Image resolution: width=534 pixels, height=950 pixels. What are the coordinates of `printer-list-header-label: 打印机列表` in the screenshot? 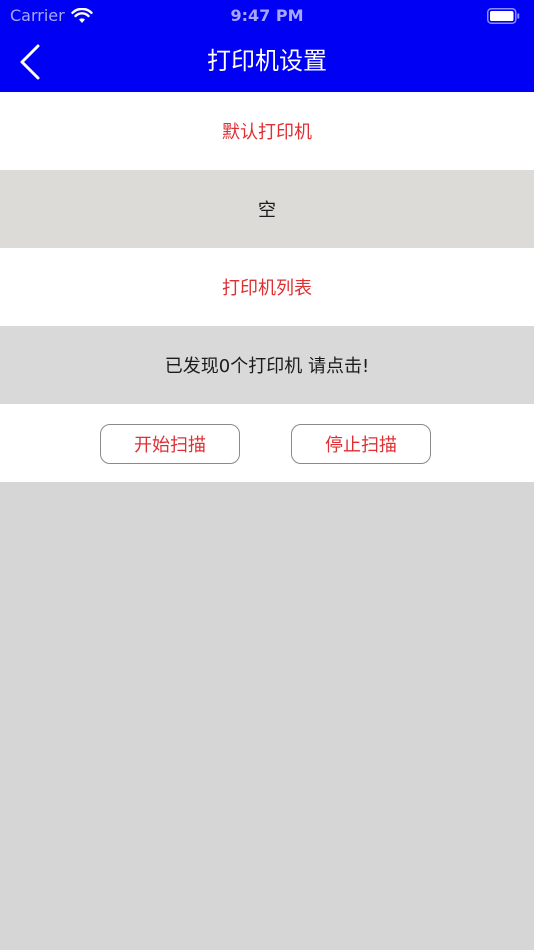 It's located at (267, 288).